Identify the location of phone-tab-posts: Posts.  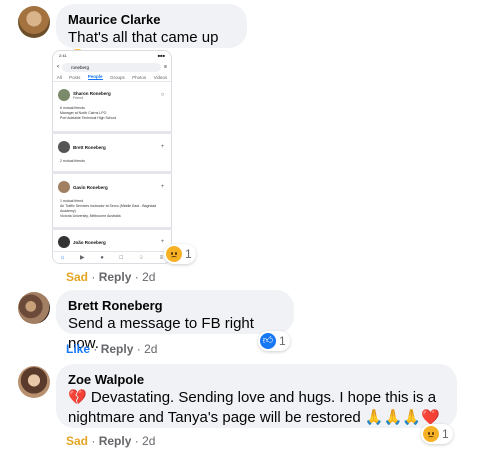
(75, 77).